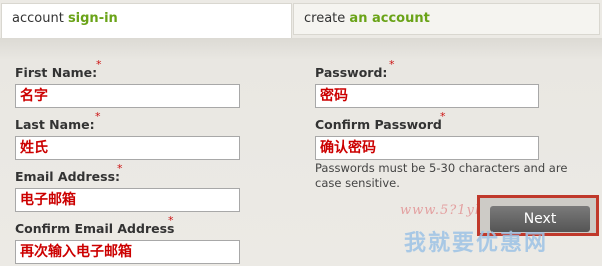 The width and height of the screenshot is (602, 266). I want to click on tab-label-highlight: sign-in, so click(92, 18).